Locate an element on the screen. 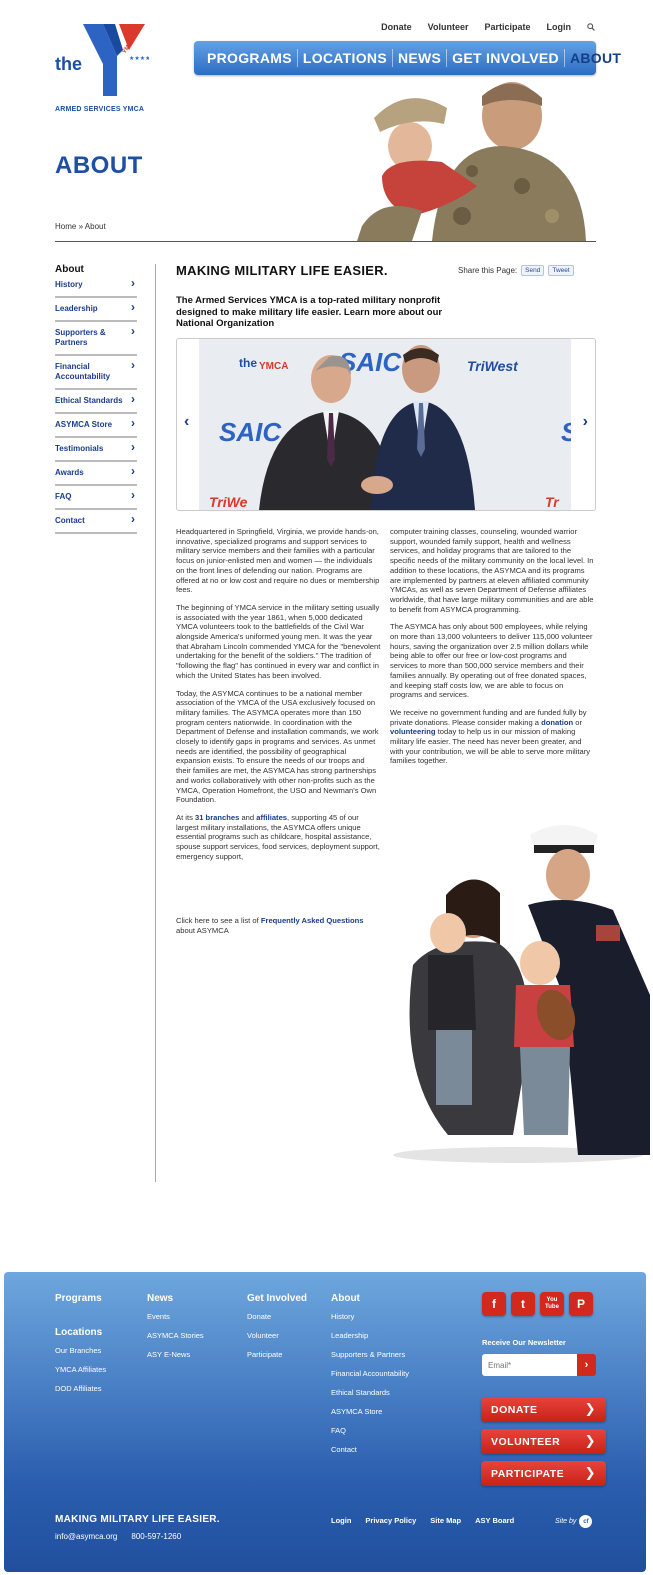 This screenshot has width=653, height=1575. facebook-send-button: Send is located at coordinates (533, 270).